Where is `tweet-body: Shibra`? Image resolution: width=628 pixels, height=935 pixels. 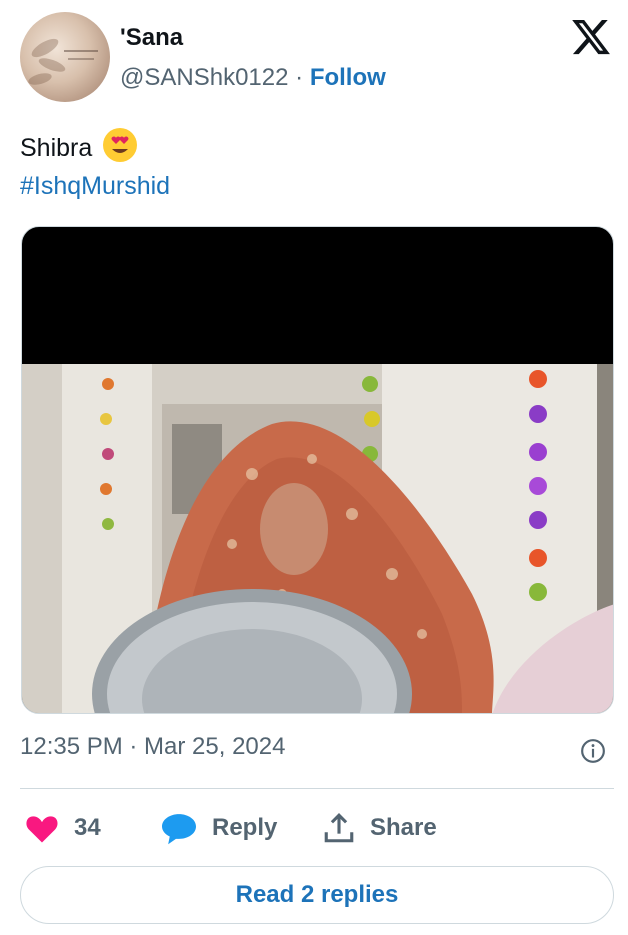 tweet-body: Shibra is located at coordinates (56, 148).